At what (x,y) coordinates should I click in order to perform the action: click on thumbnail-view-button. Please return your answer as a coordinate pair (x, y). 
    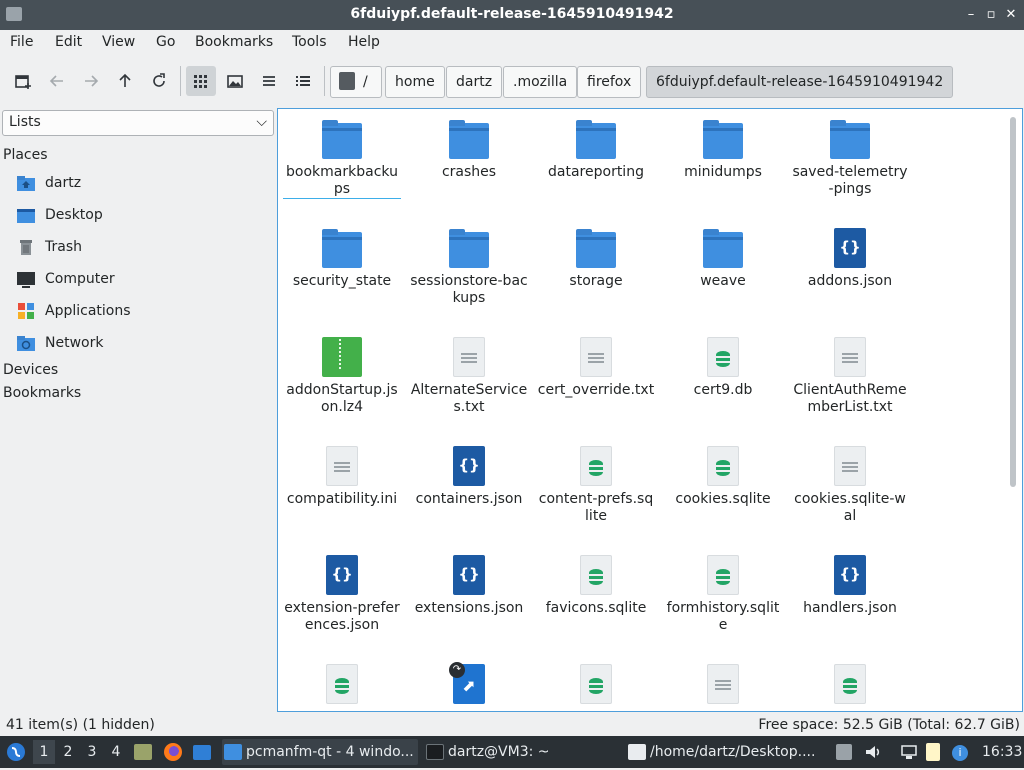
    Looking at the image, I should click on (235, 81).